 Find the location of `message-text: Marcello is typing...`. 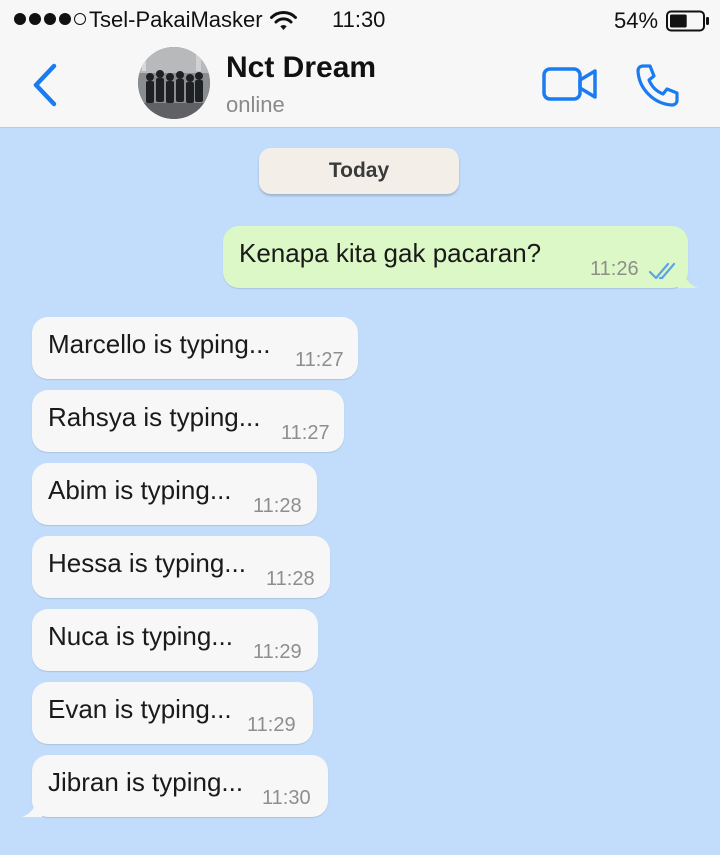

message-text: Marcello is typing... is located at coordinates (159, 344).